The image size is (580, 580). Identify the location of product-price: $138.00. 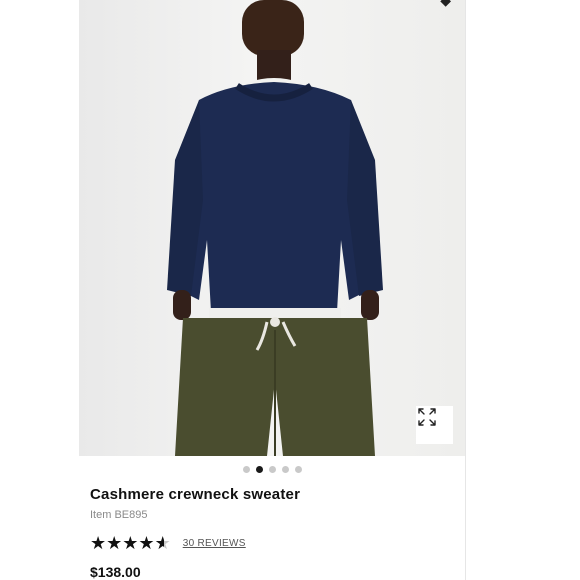
(115, 572).